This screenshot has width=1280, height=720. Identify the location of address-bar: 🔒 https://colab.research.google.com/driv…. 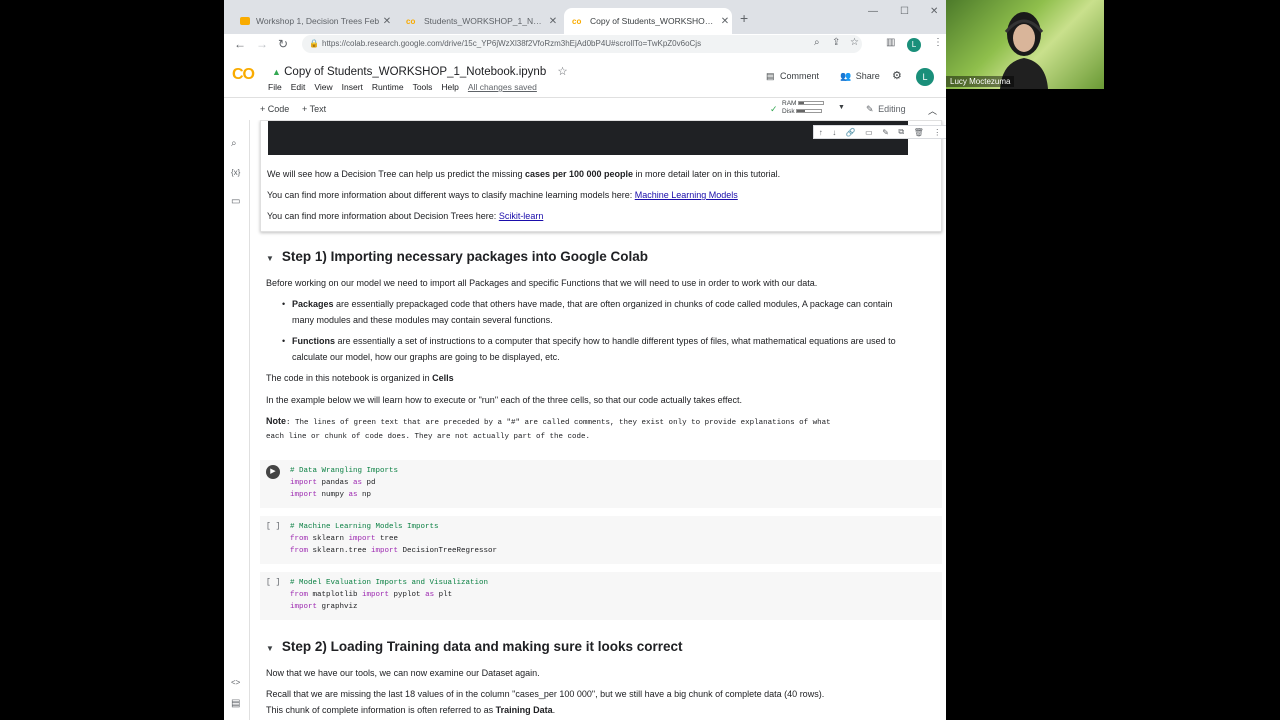
(582, 44).